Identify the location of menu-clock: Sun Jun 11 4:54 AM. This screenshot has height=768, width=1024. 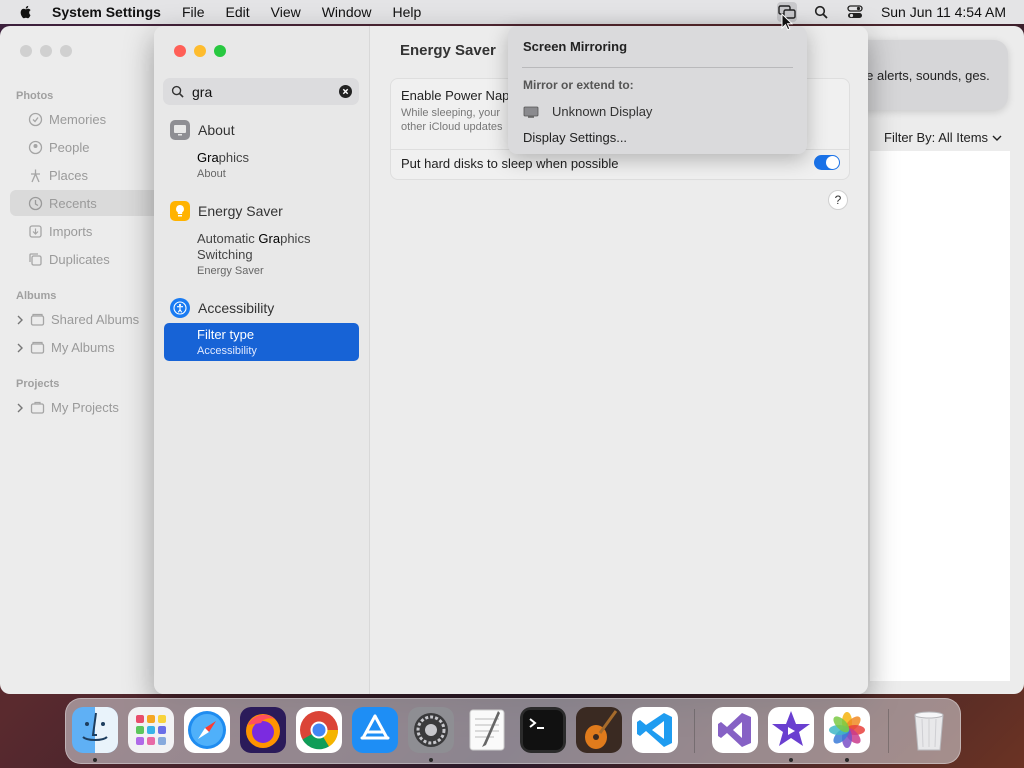
(943, 12).